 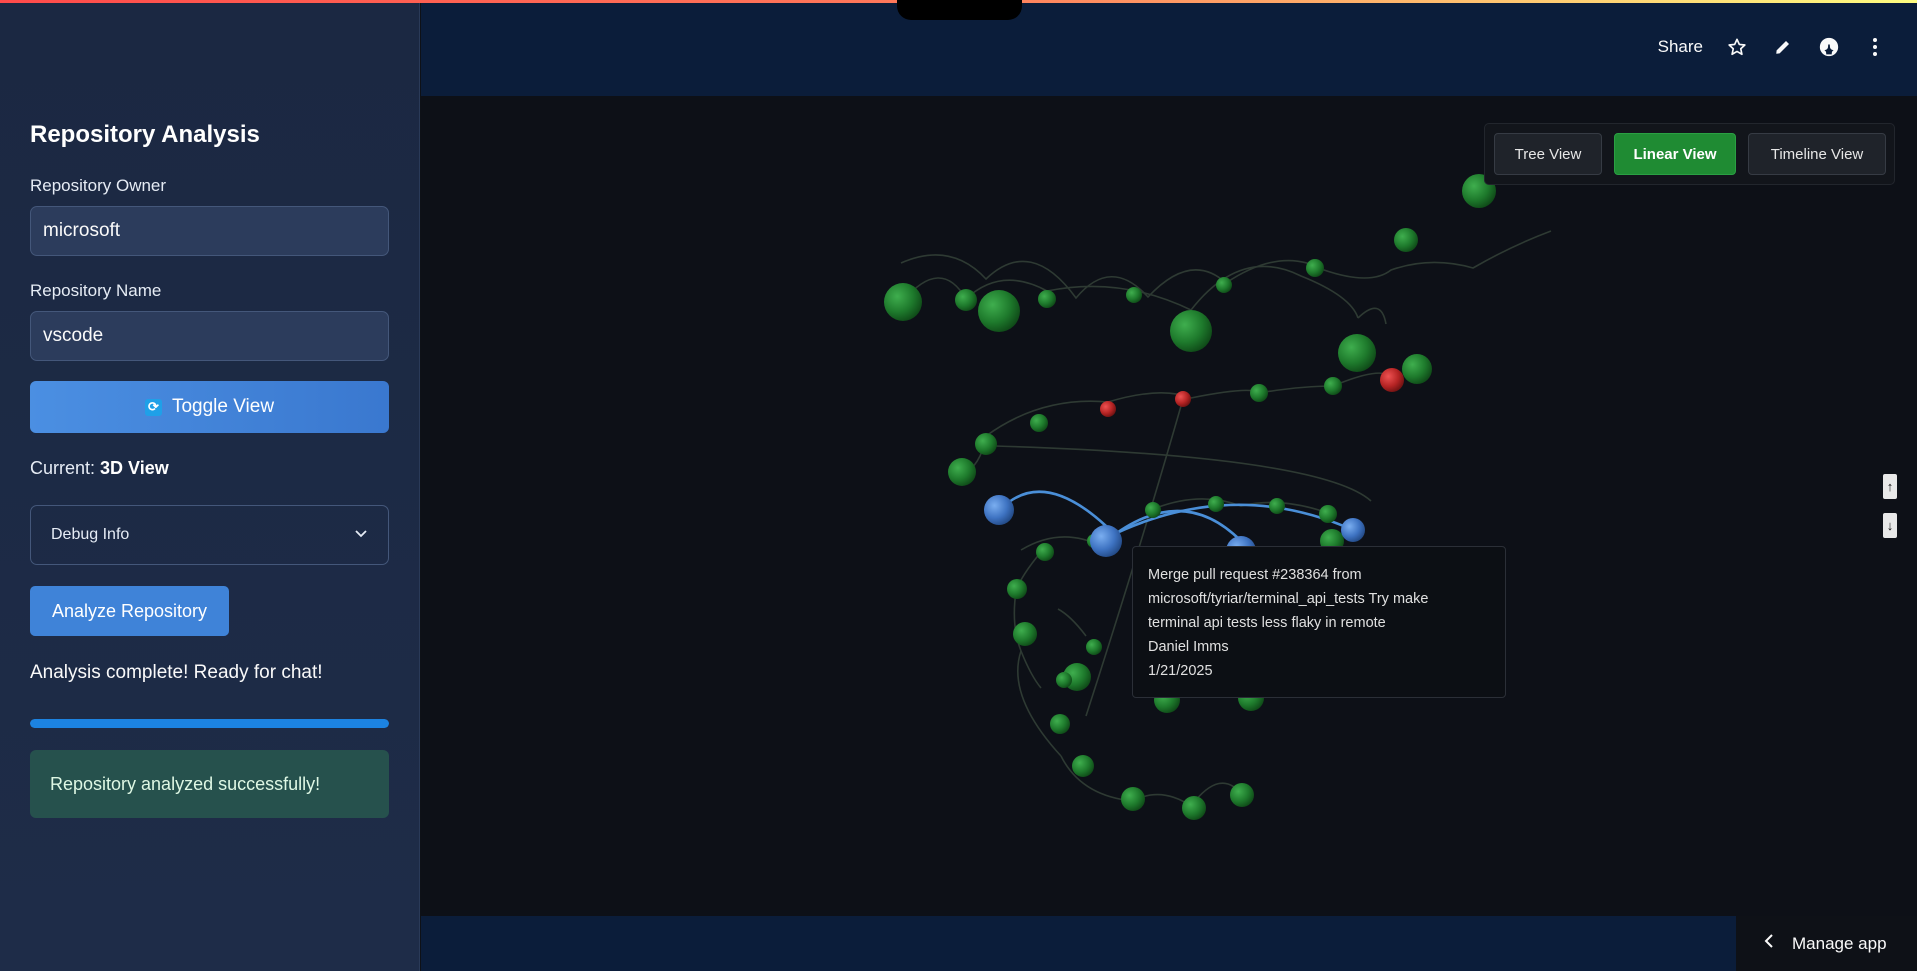 I want to click on repo-name-label: Repository Name, so click(x=96, y=290).